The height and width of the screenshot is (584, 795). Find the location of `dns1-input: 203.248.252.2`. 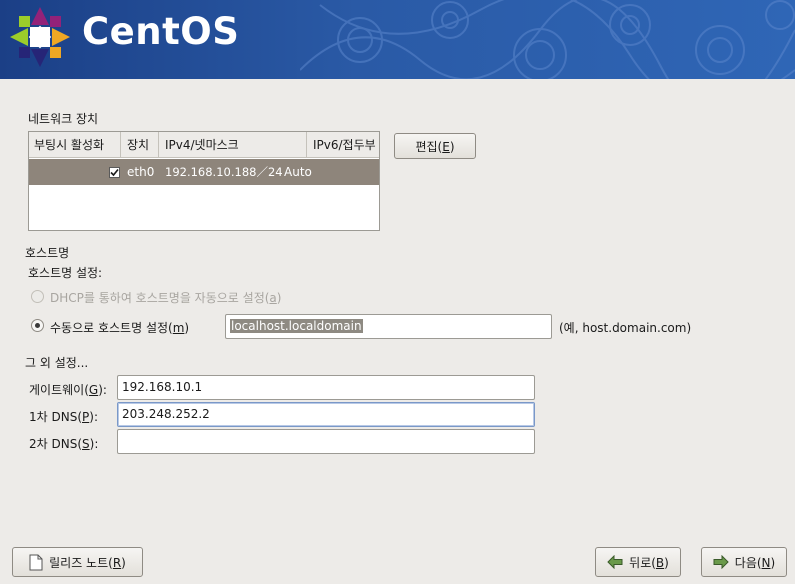

dns1-input: 203.248.252.2 is located at coordinates (326, 414).